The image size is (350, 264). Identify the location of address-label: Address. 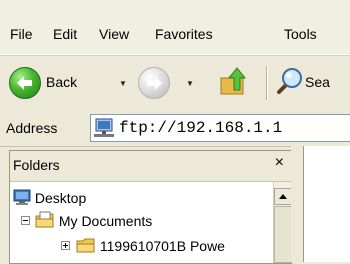
(32, 128).